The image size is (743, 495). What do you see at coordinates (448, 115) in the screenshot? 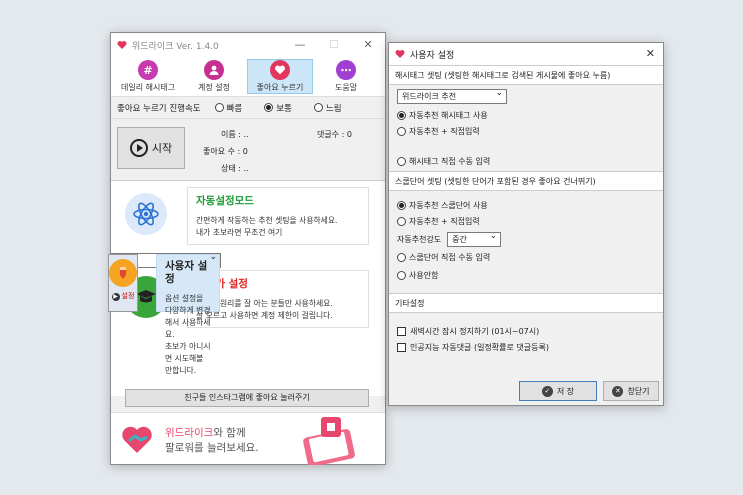
I see `radio-label: 자동추천 해시태그 사용` at bounding box center [448, 115].